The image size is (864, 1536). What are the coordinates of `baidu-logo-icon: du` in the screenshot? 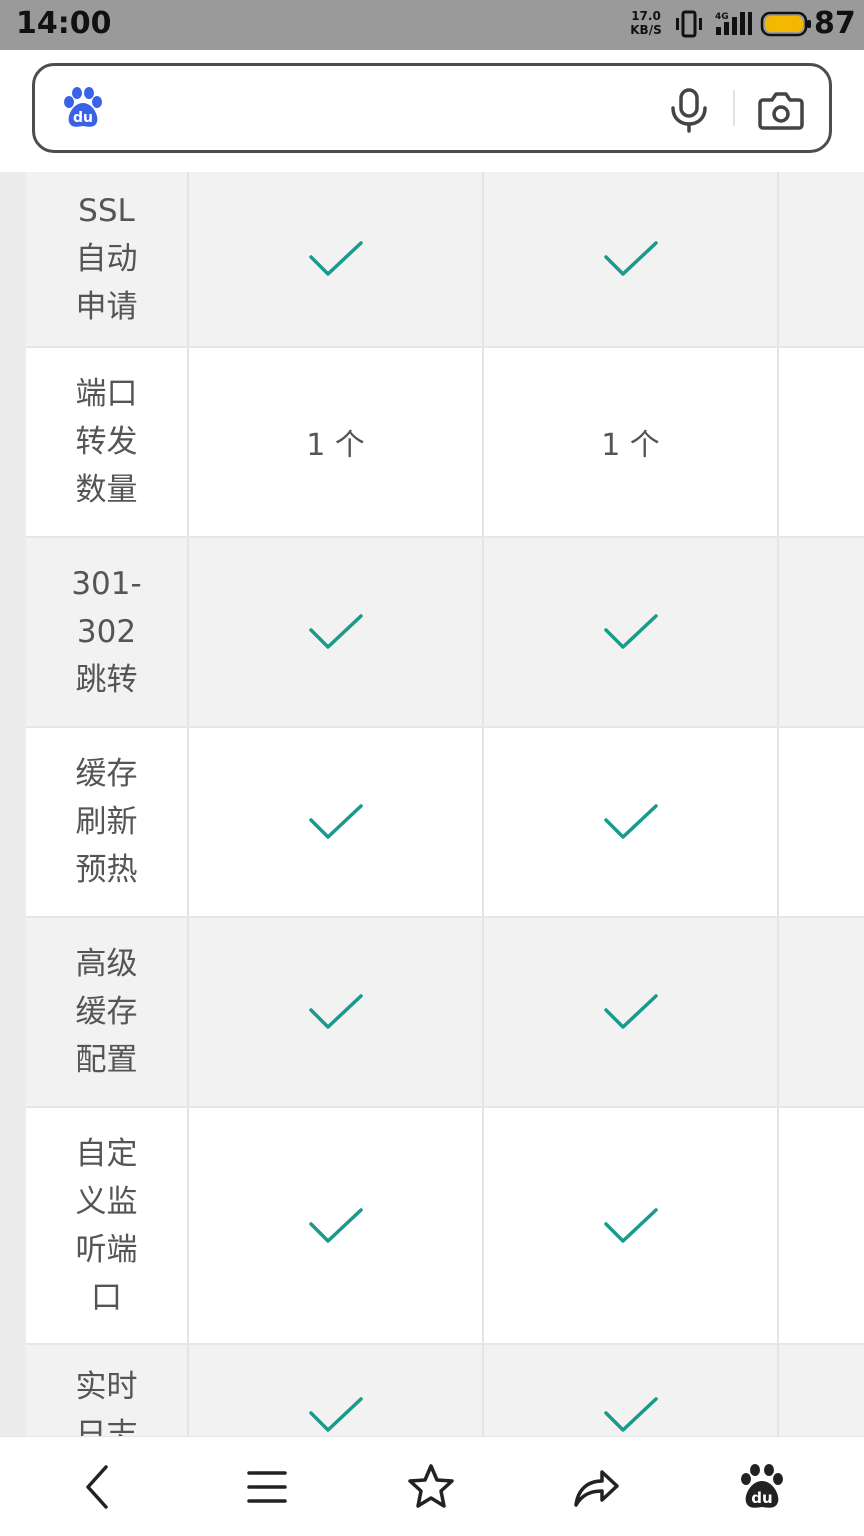 It's located at (83, 108).